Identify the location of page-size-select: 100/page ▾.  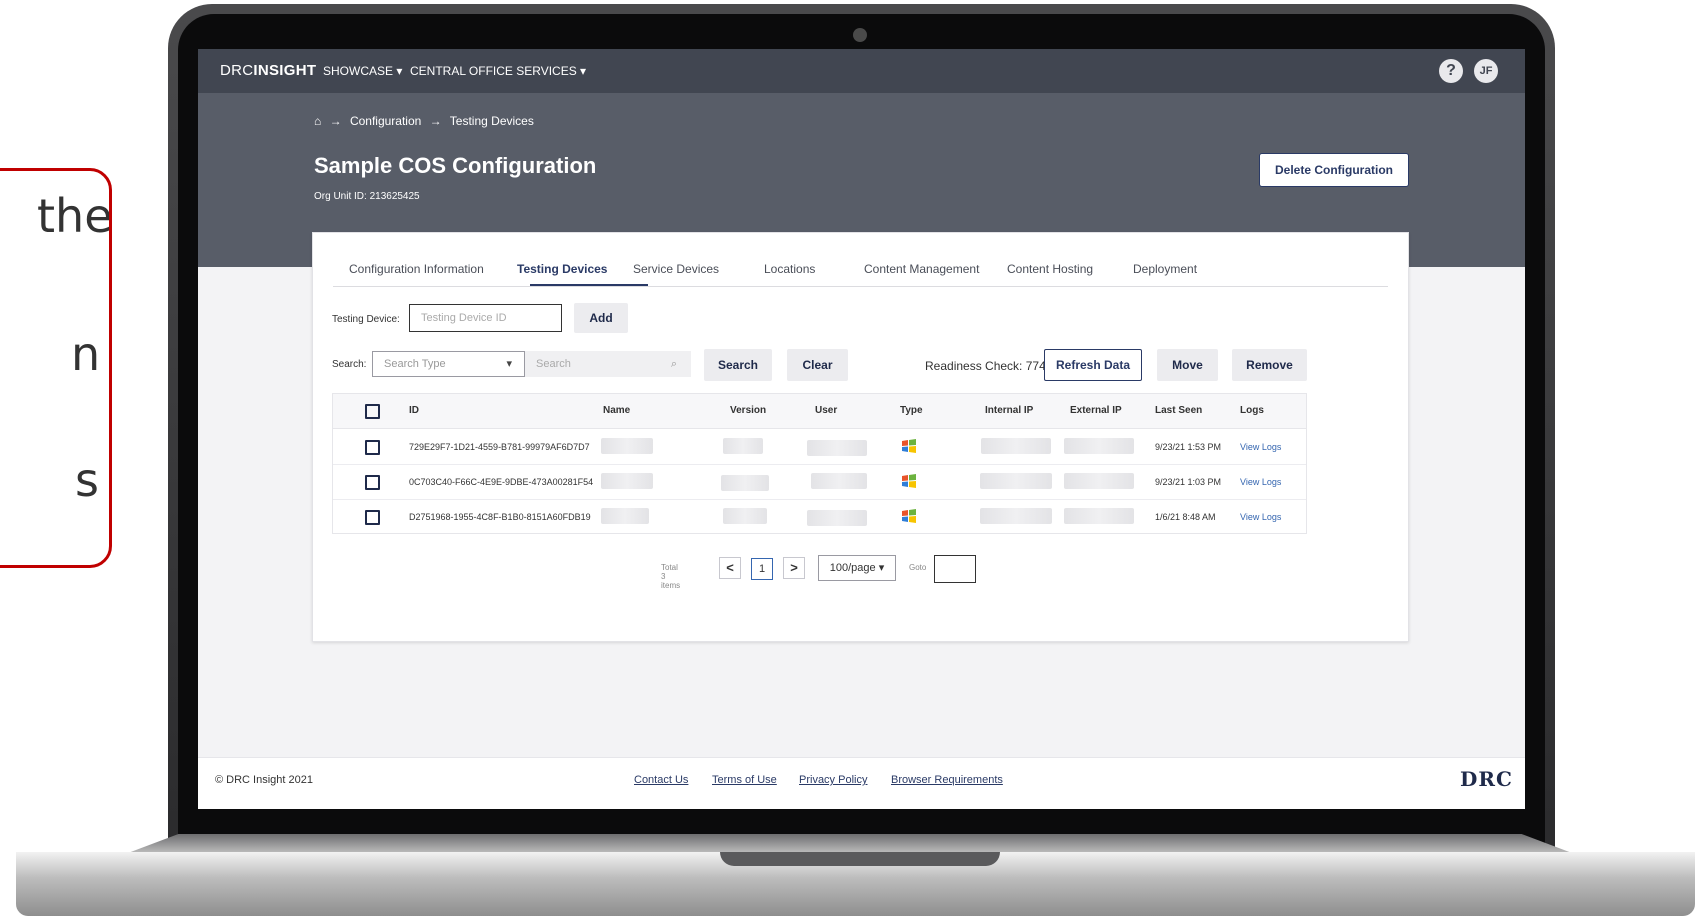
(857, 568).